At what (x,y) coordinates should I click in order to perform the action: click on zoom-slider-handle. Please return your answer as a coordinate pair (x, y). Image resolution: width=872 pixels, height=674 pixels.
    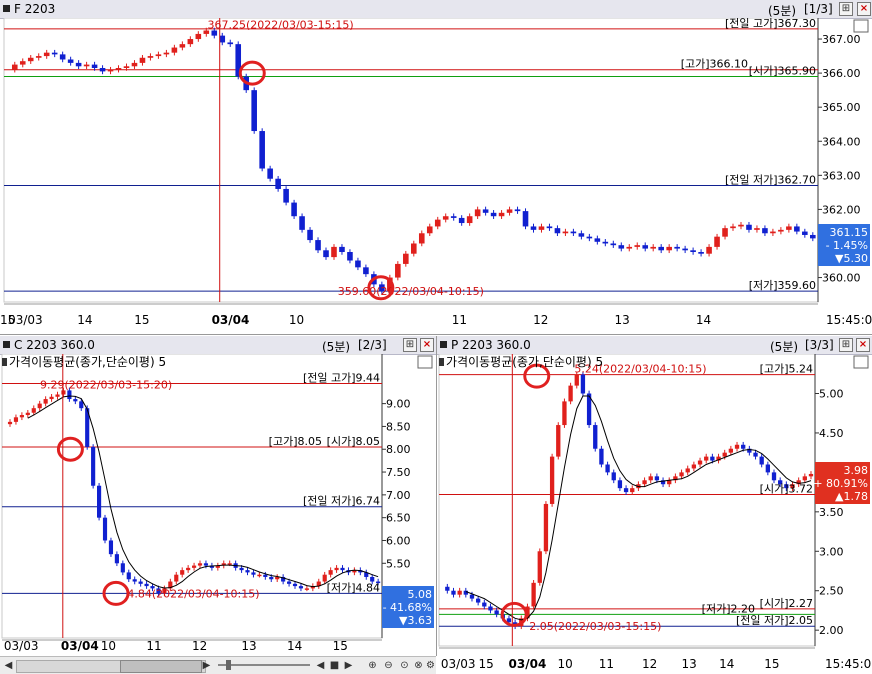
    Looking at the image, I should click on (228, 665).